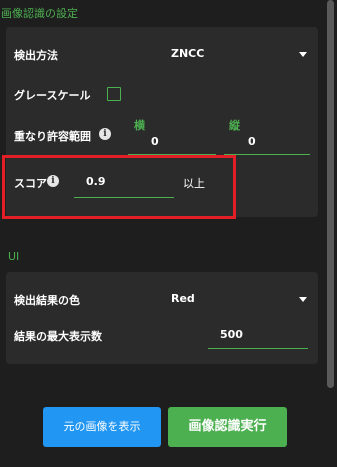 The image size is (337, 467). What do you see at coordinates (330, 194) in the screenshot?
I see `scrollbar-thumb` at bounding box center [330, 194].